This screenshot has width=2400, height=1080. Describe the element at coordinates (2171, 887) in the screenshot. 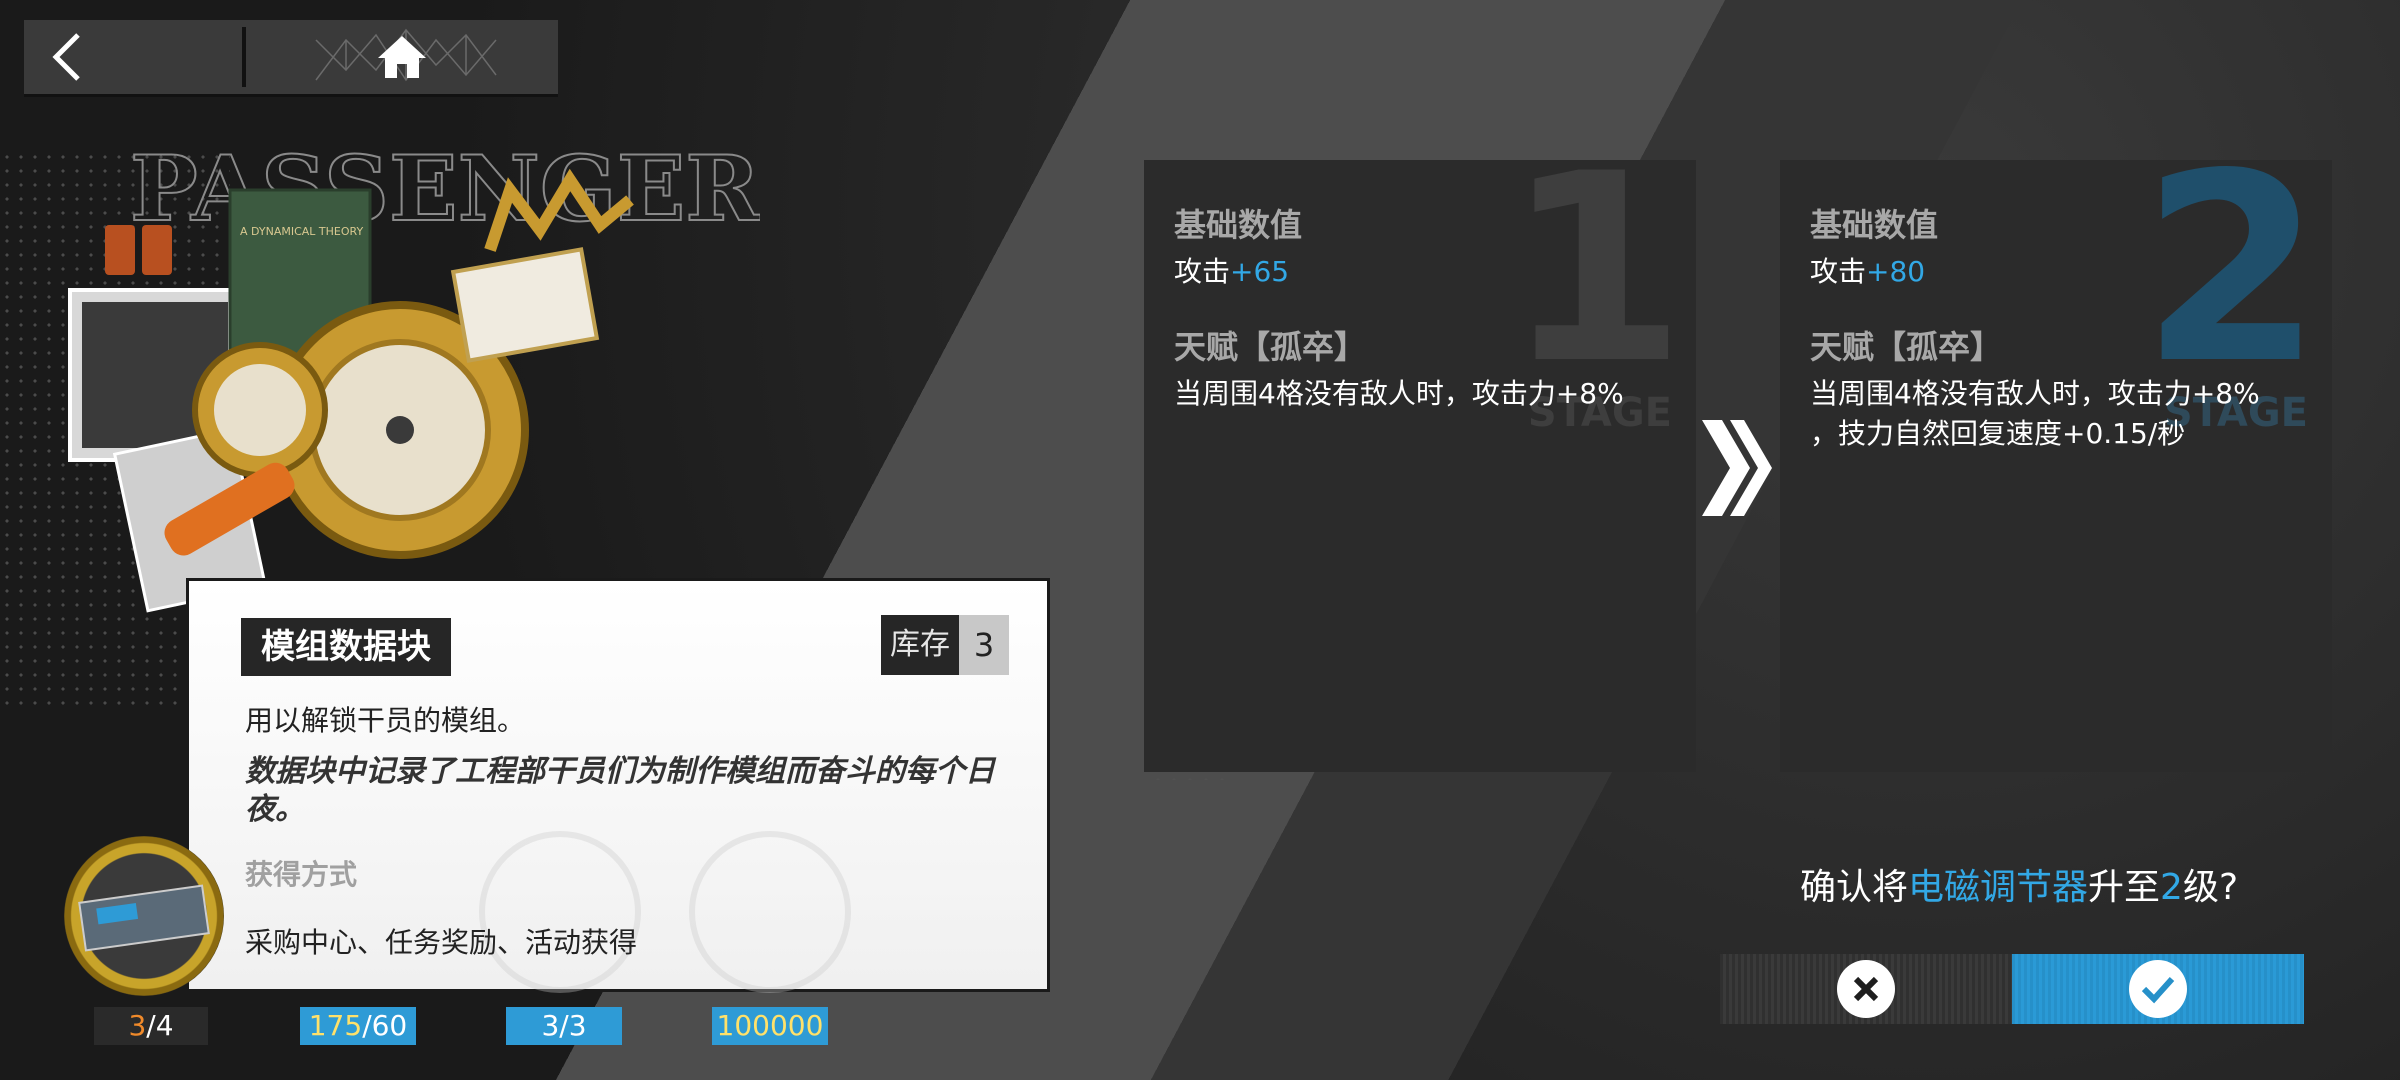

I see `confirm-level: 2` at that location.